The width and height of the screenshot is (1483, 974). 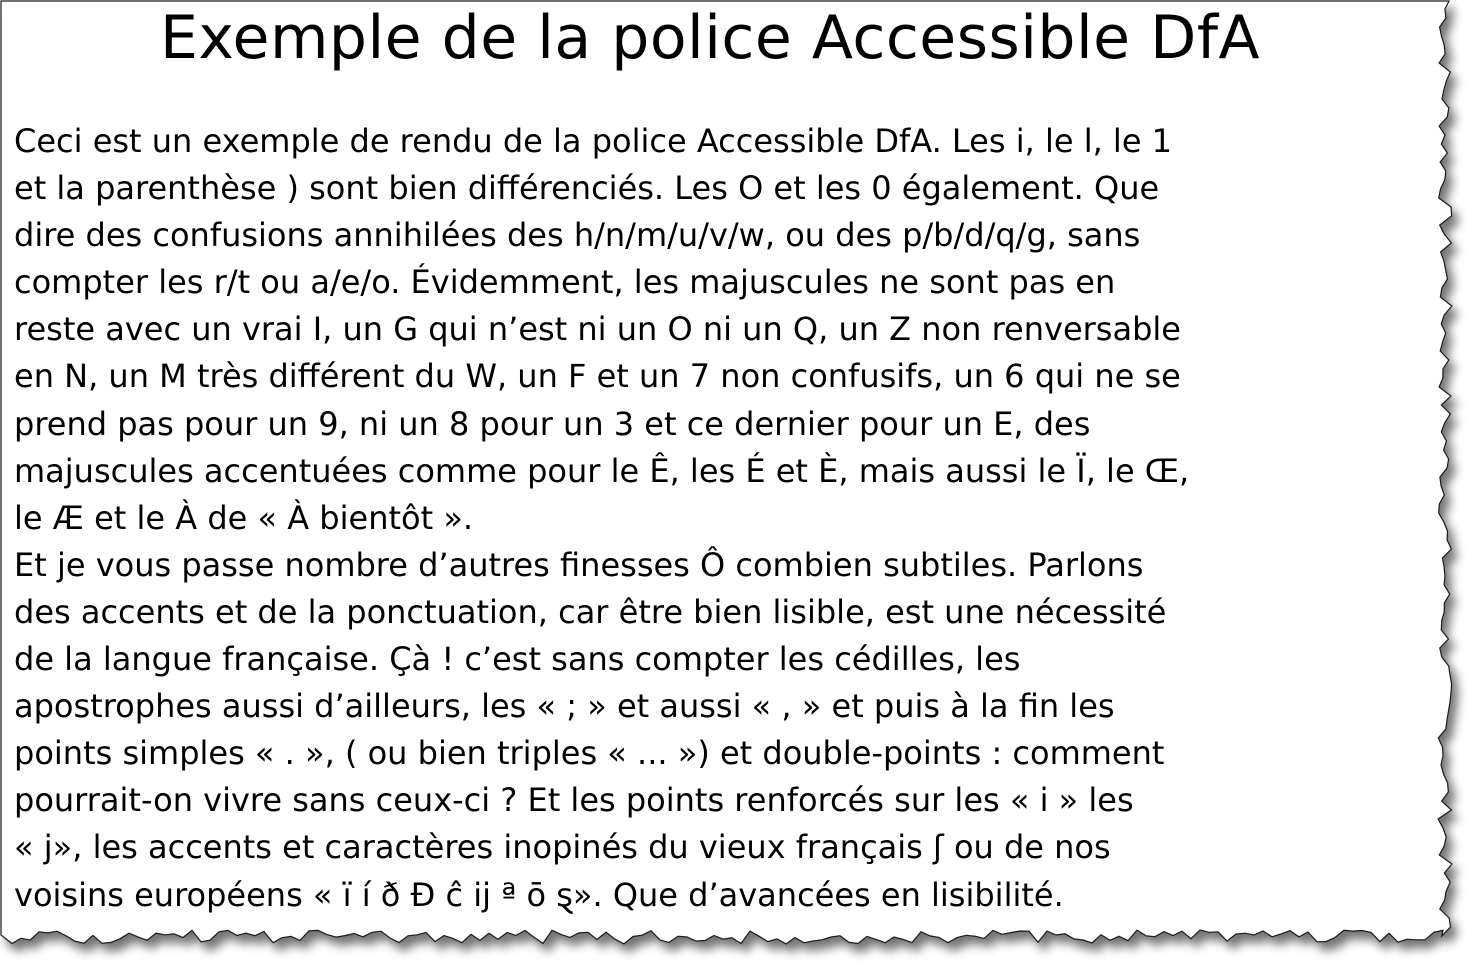 What do you see at coordinates (710, 38) in the screenshot?
I see `document-title: Exemple de la police Accessible DfA` at bounding box center [710, 38].